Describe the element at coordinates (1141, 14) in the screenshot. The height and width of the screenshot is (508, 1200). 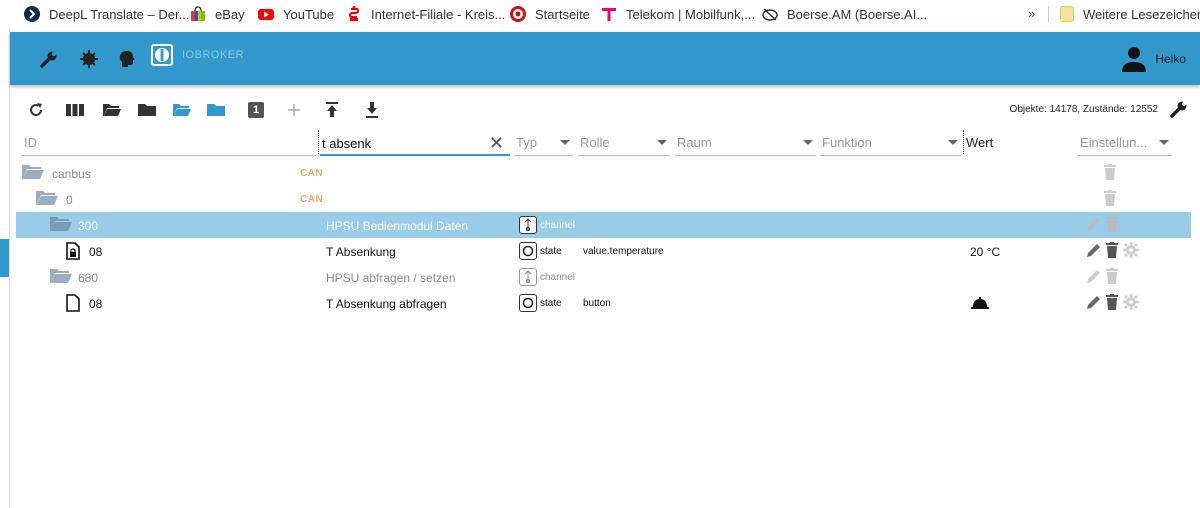
I see `bookmark-label: Weitere Lesezeichen` at that location.